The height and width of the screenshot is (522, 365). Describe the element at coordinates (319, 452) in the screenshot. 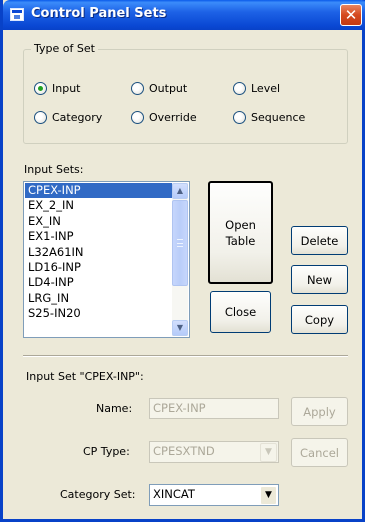

I see `cancel-button: Cancel` at that location.